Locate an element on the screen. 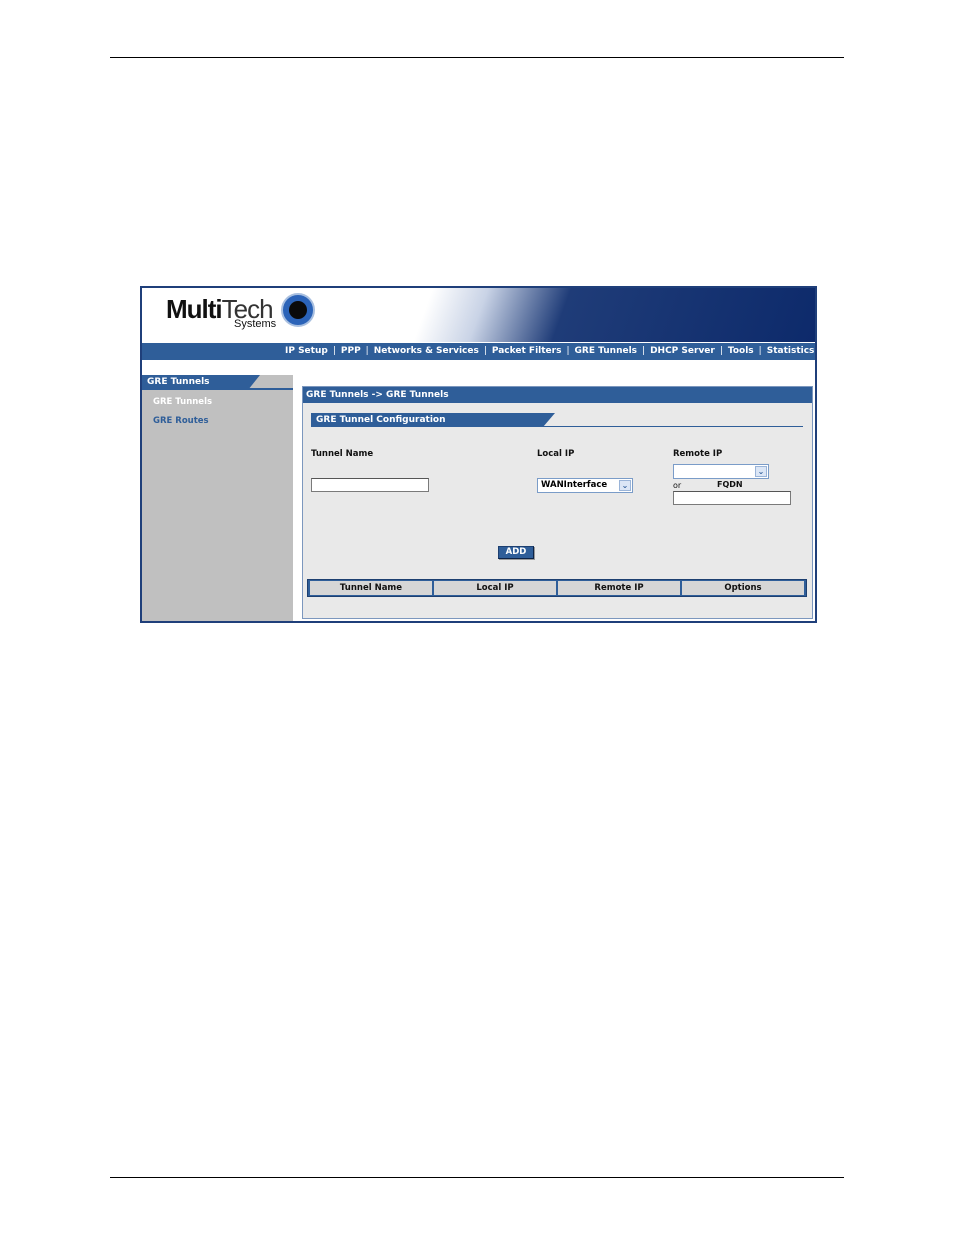 The height and width of the screenshot is (1235, 954). remote-ip-label: Remote IP is located at coordinates (698, 454).